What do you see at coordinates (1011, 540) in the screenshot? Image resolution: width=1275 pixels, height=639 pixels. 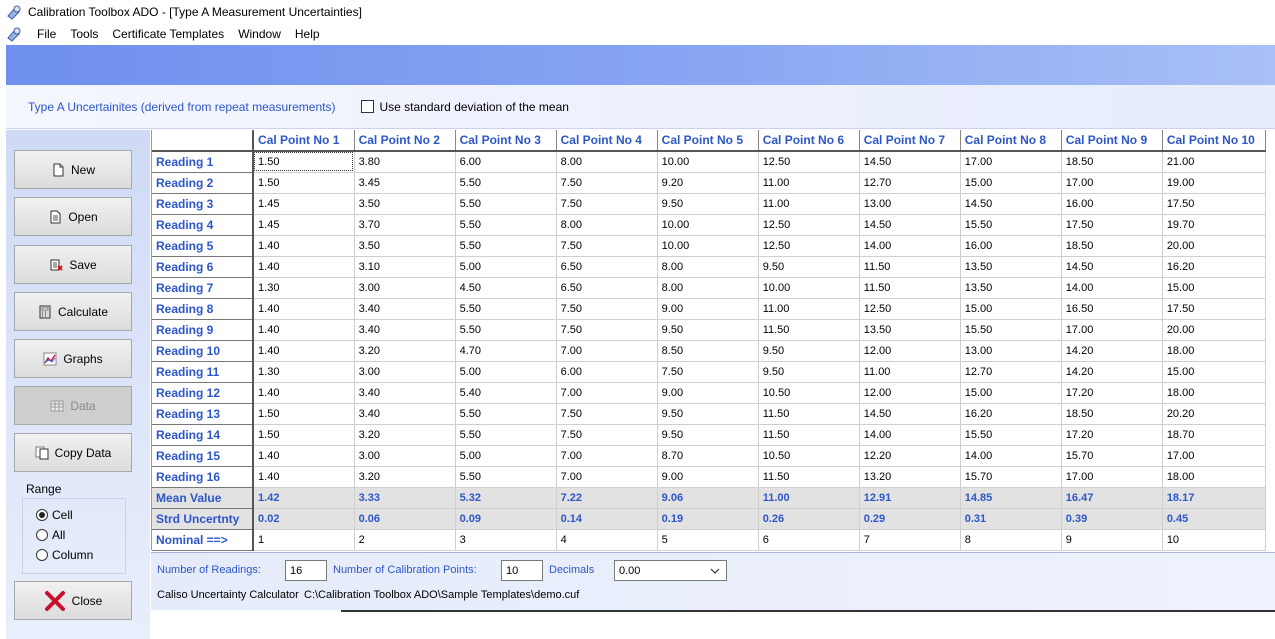 I see `grid-cell: 8` at bounding box center [1011, 540].